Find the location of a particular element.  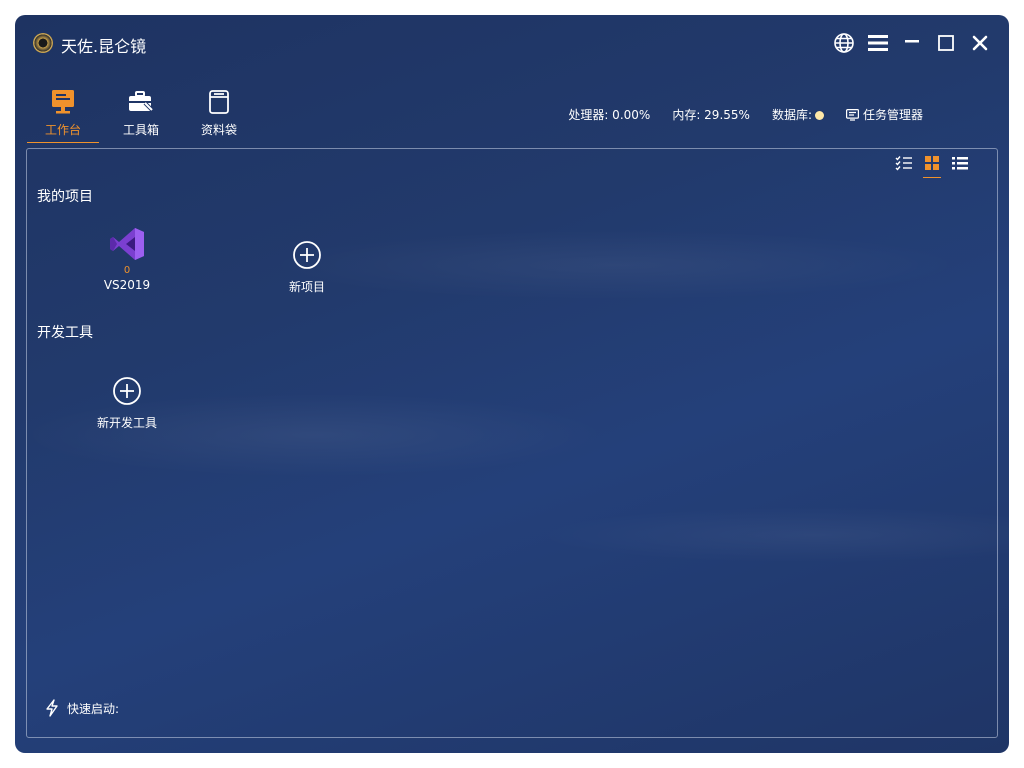

nav-item-toolbox: 工具箱 is located at coordinates (141, 115).